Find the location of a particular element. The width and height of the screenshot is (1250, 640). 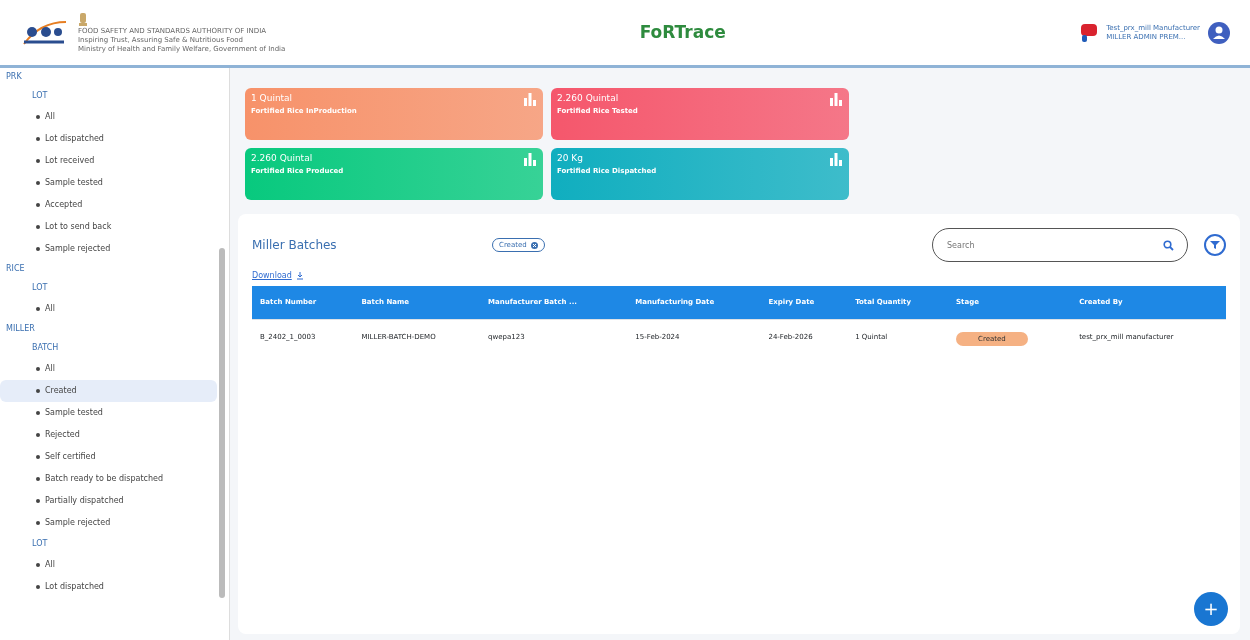

sidebar-item: Lot received is located at coordinates (70, 161).